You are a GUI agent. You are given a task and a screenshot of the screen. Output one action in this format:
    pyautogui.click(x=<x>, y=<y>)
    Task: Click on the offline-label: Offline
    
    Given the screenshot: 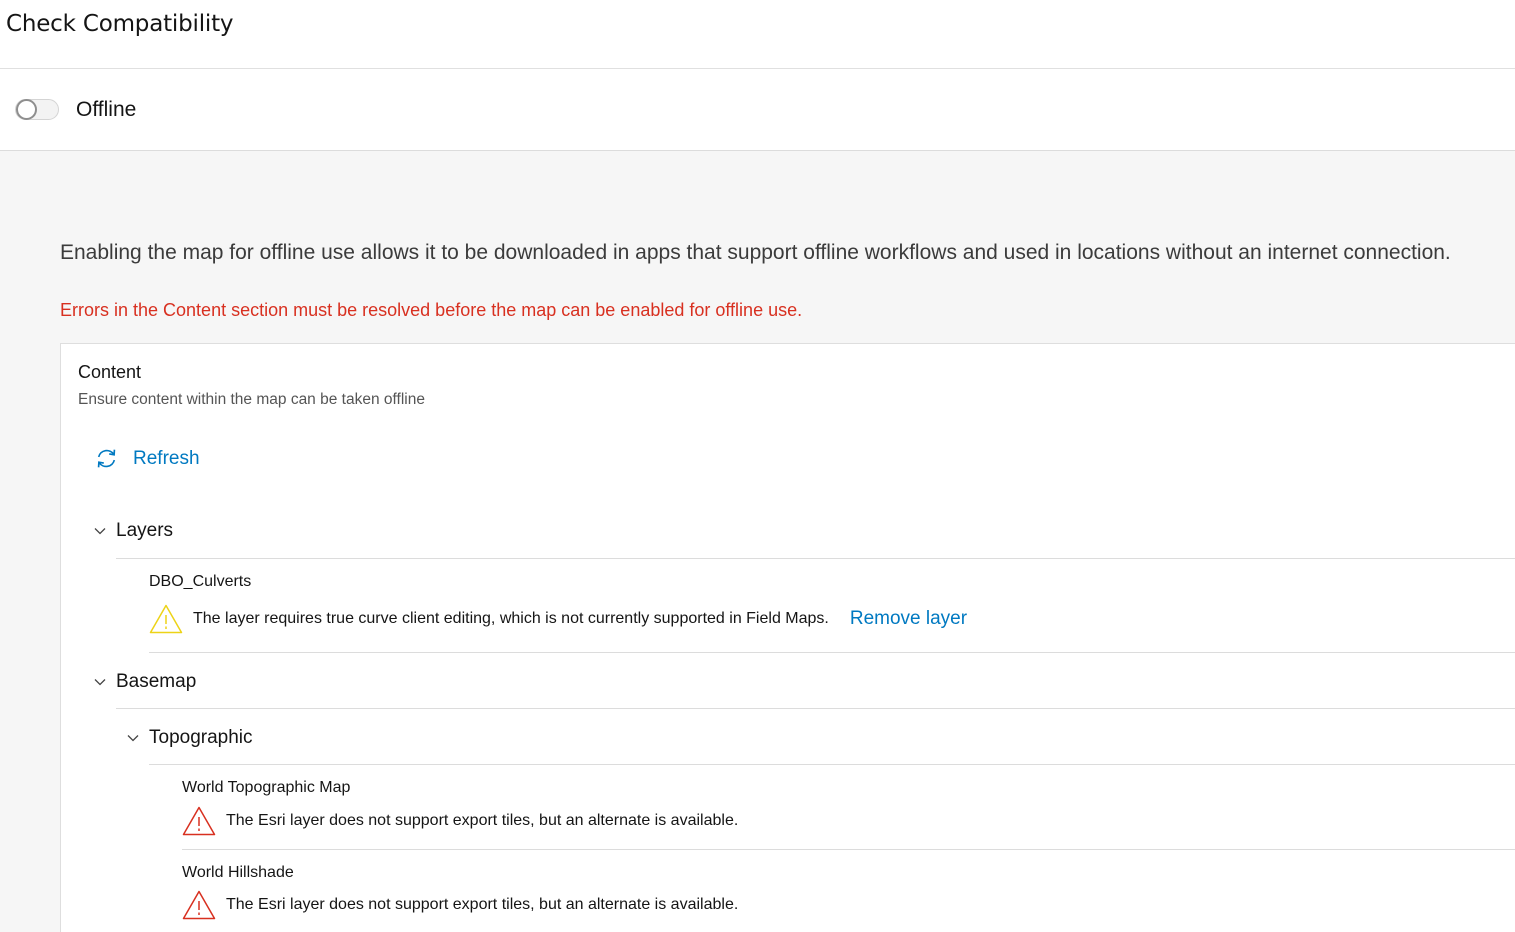 What is the action you would take?
    pyautogui.click(x=106, y=109)
    